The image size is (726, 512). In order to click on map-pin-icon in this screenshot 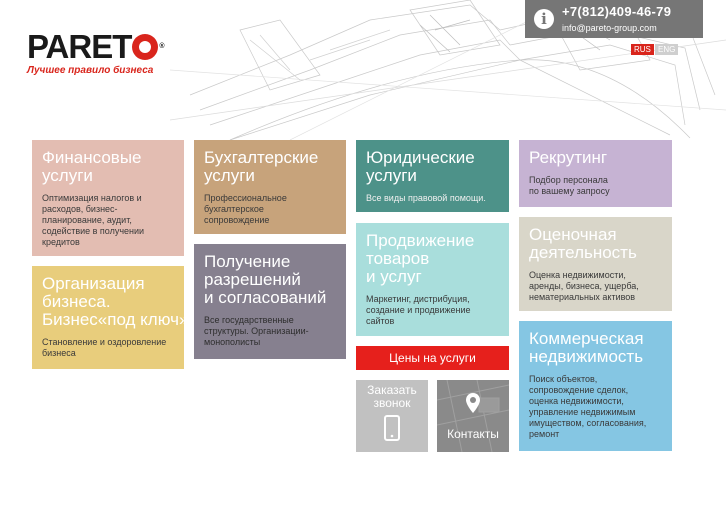, I will do `click(473, 403)`.